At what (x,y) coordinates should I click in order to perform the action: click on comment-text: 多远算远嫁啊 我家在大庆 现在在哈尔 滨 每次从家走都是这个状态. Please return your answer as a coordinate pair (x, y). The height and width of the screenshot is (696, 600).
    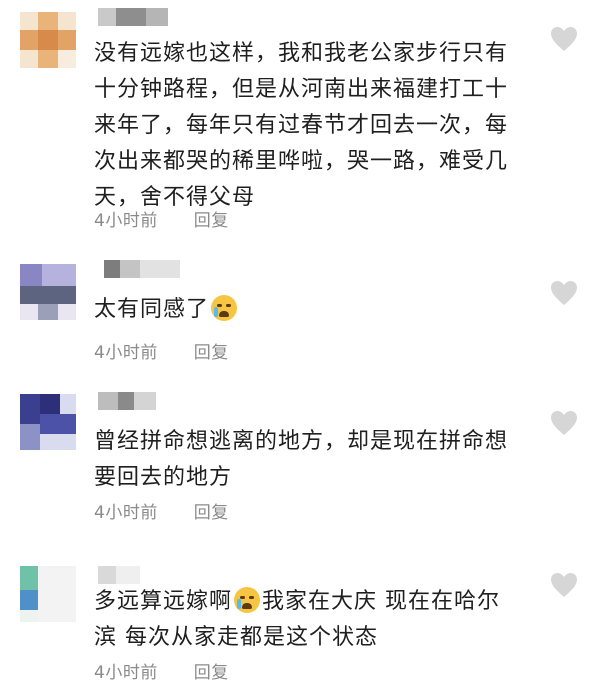
    Looking at the image, I should click on (297, 618).